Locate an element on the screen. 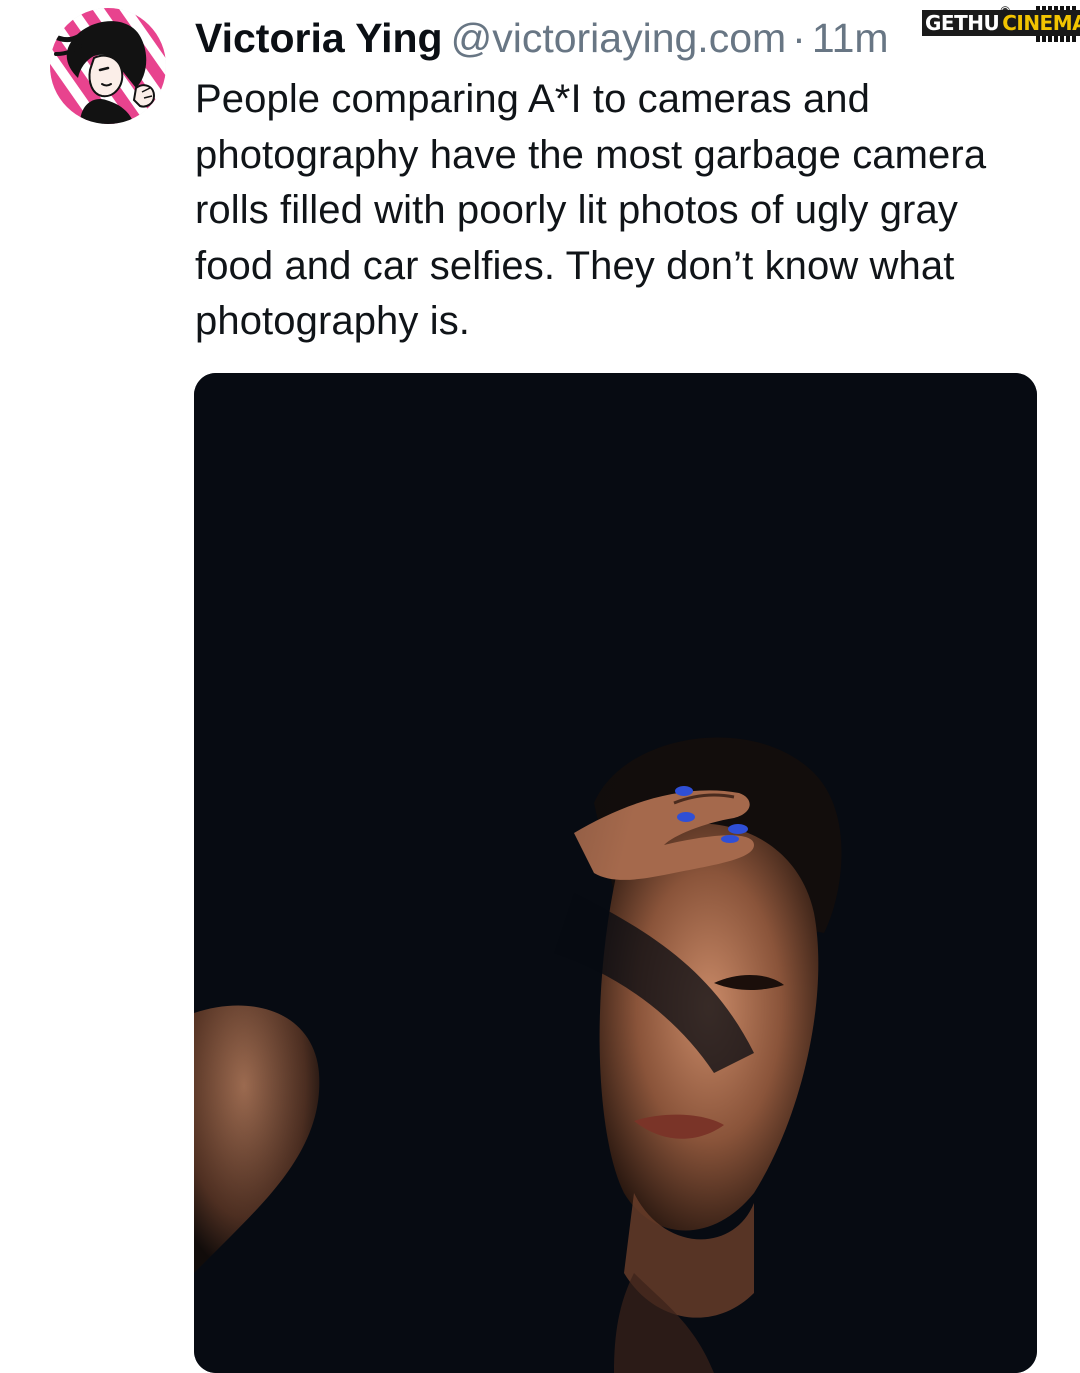  watermark-logo: ◉ GETHUCINEMA is located at coordinates (999, 23).